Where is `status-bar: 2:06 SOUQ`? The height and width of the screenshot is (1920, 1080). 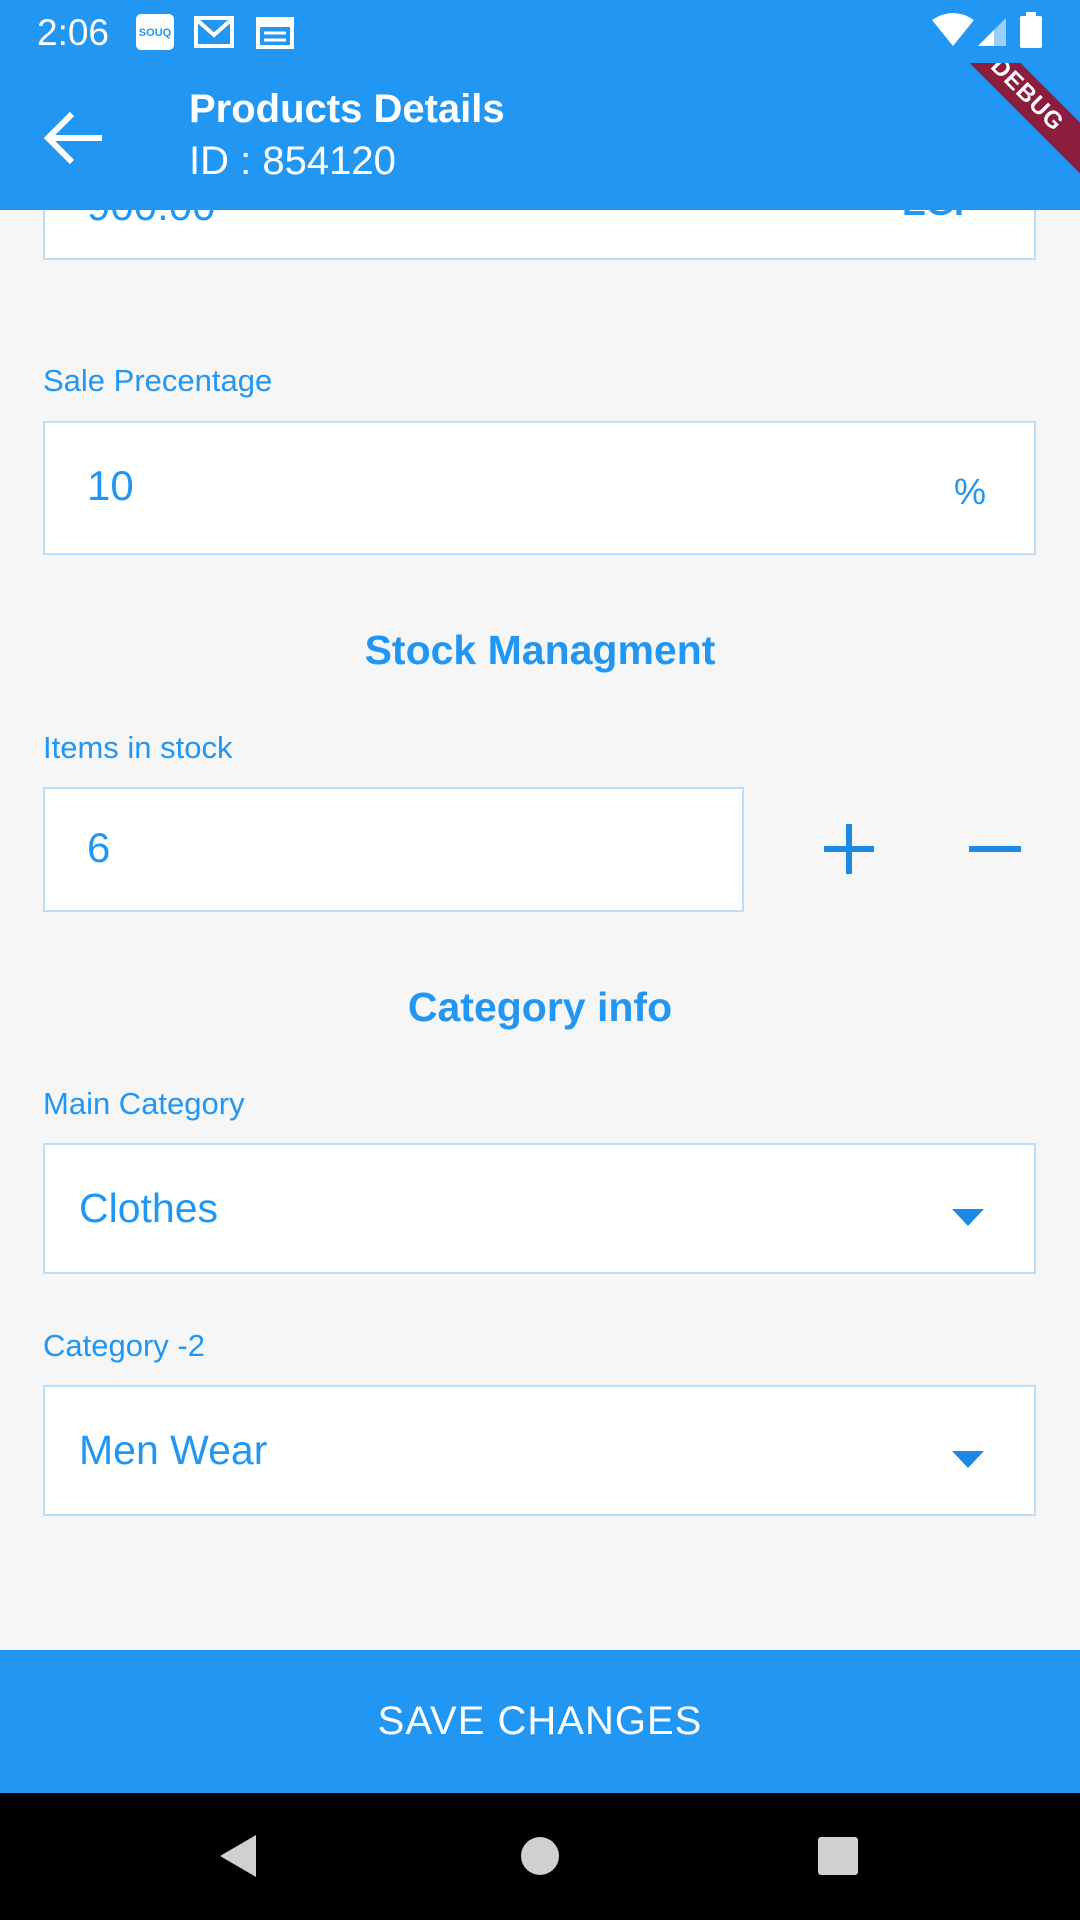
status-bar: 2:06 SOUQ is located at coordinates (540, 31).